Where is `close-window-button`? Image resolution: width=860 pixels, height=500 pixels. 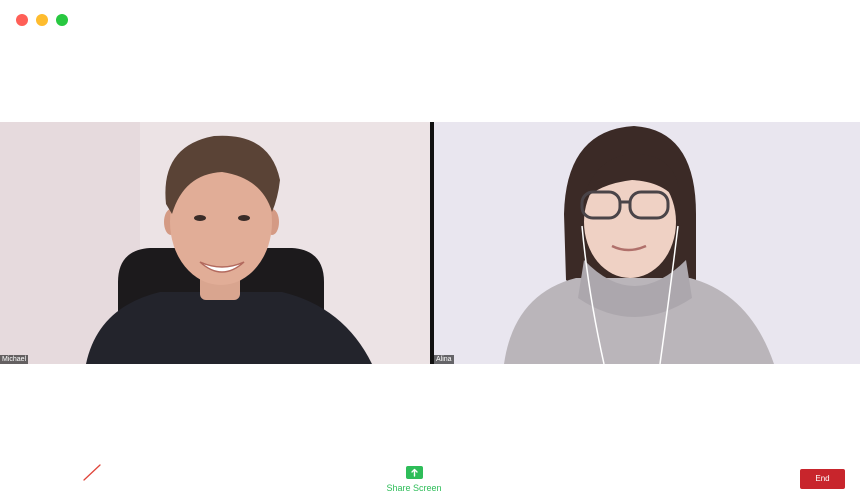
close-window-button is located at coordinates (22, 20).